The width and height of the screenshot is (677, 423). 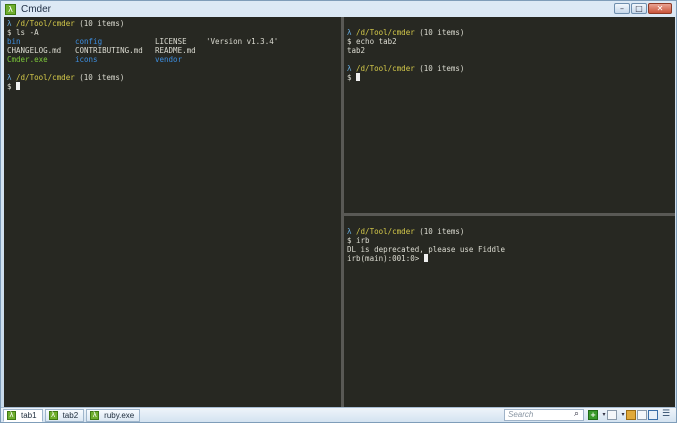 I want to click on split-view-icon, so click(x=642, y=415).